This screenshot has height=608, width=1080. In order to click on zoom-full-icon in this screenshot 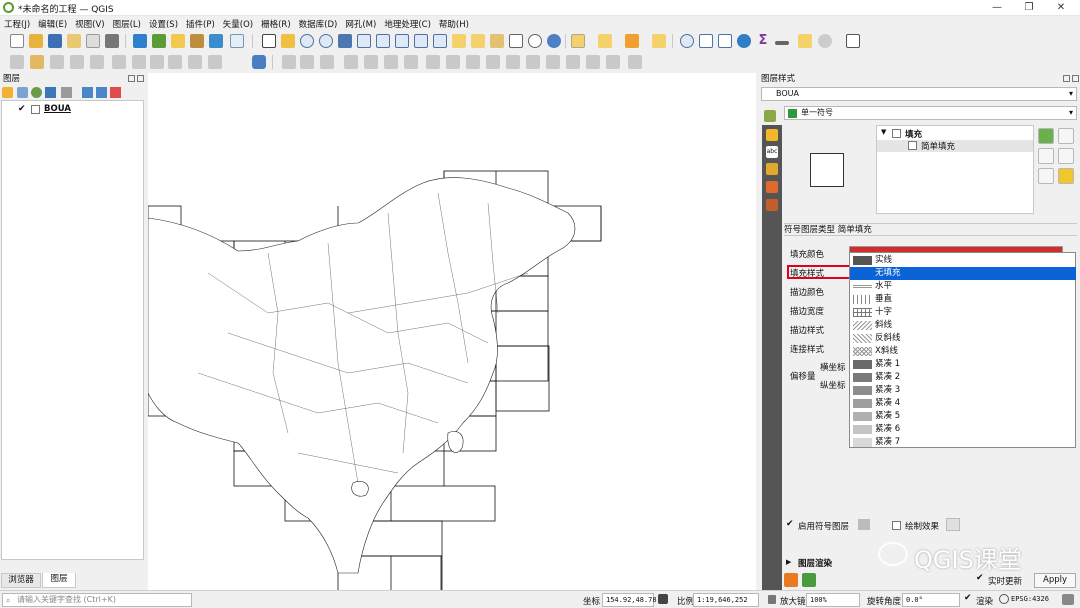, I will do `click(345, 41)`.